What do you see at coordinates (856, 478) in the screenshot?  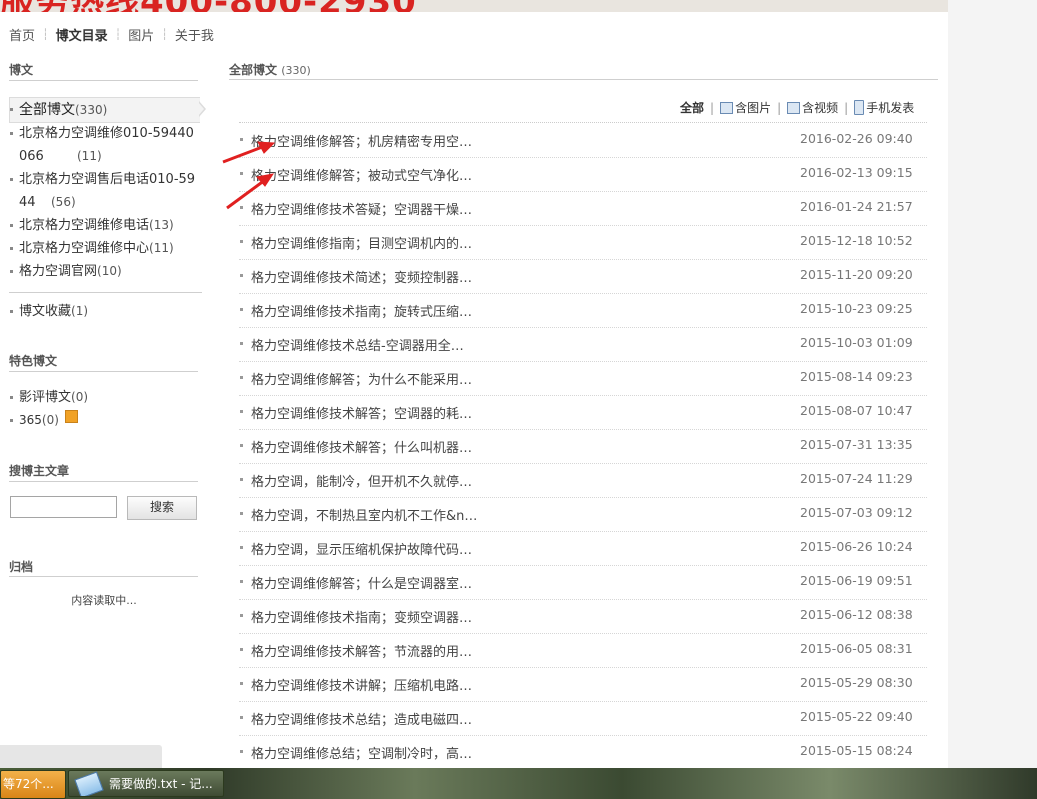 I see `article-date: 2015-07-24 11:29` at bounding box center [856, 478].